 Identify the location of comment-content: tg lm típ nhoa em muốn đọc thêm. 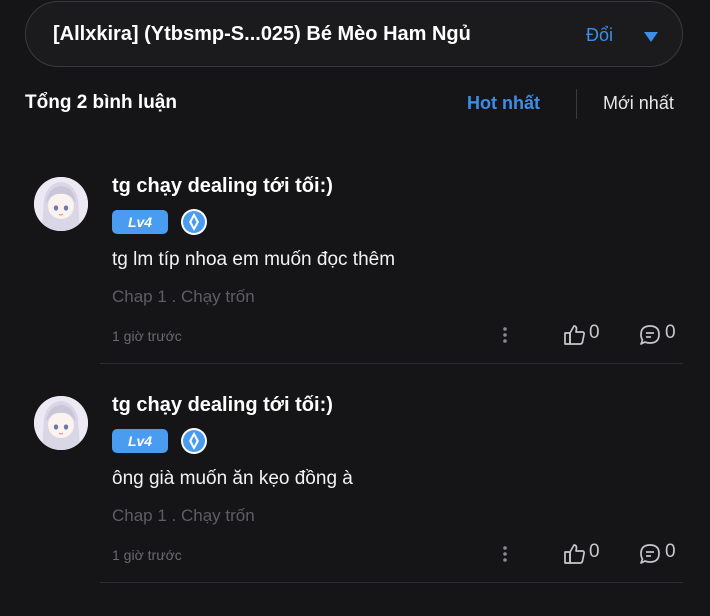
(254, 259).